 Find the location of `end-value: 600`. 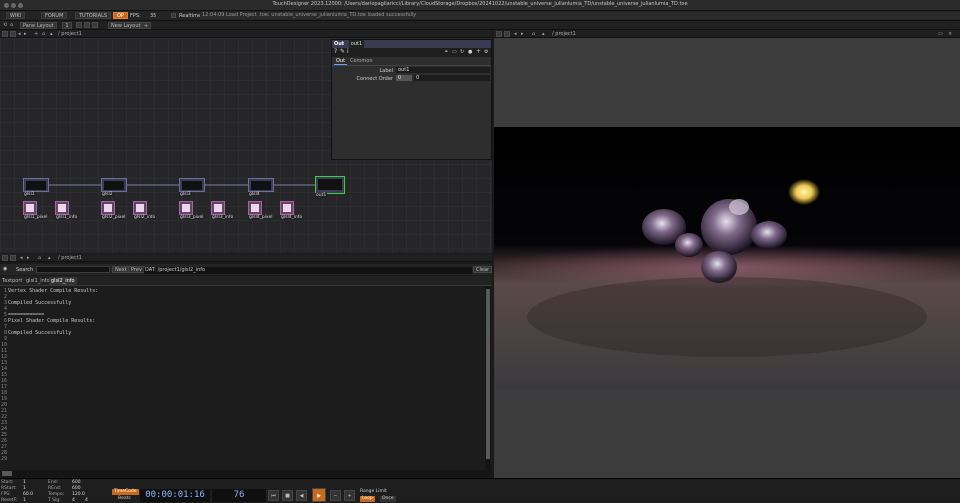

end-value: 600 is located at coordinates (76, 482).